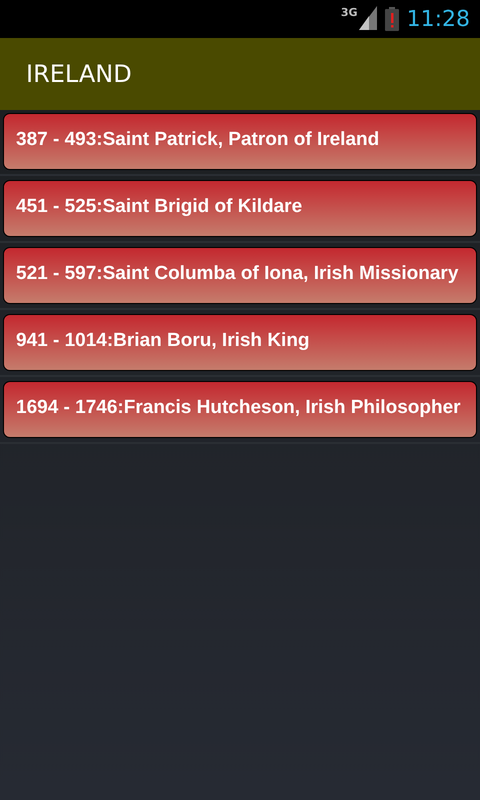 The height and width of the screenshot is (800, 480). Describe the element at coordinates (240, 409) in the screenshot. I see `list-item: 1694 - 1746:Francis Hutcheson, Irish Philosopher` at that location.